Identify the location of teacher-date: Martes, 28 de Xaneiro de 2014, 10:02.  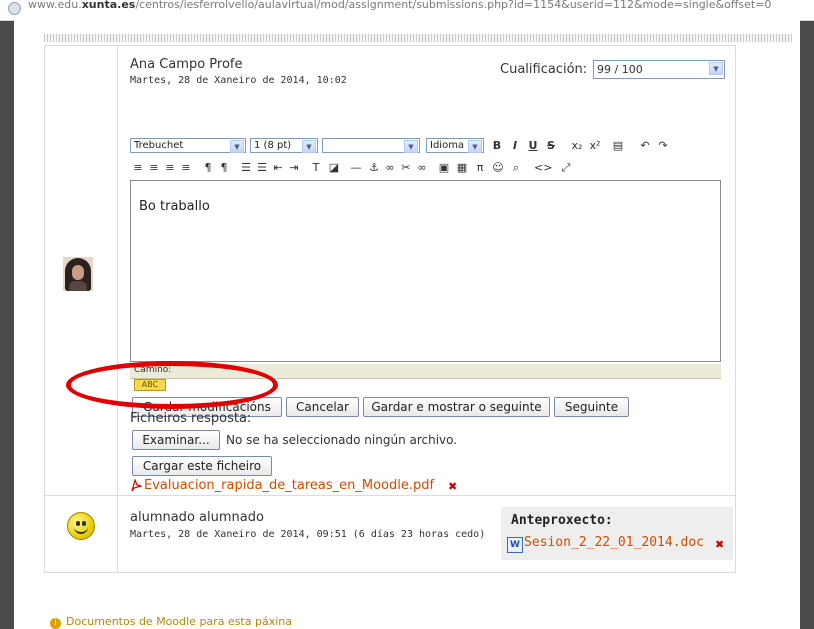
(238, 80).